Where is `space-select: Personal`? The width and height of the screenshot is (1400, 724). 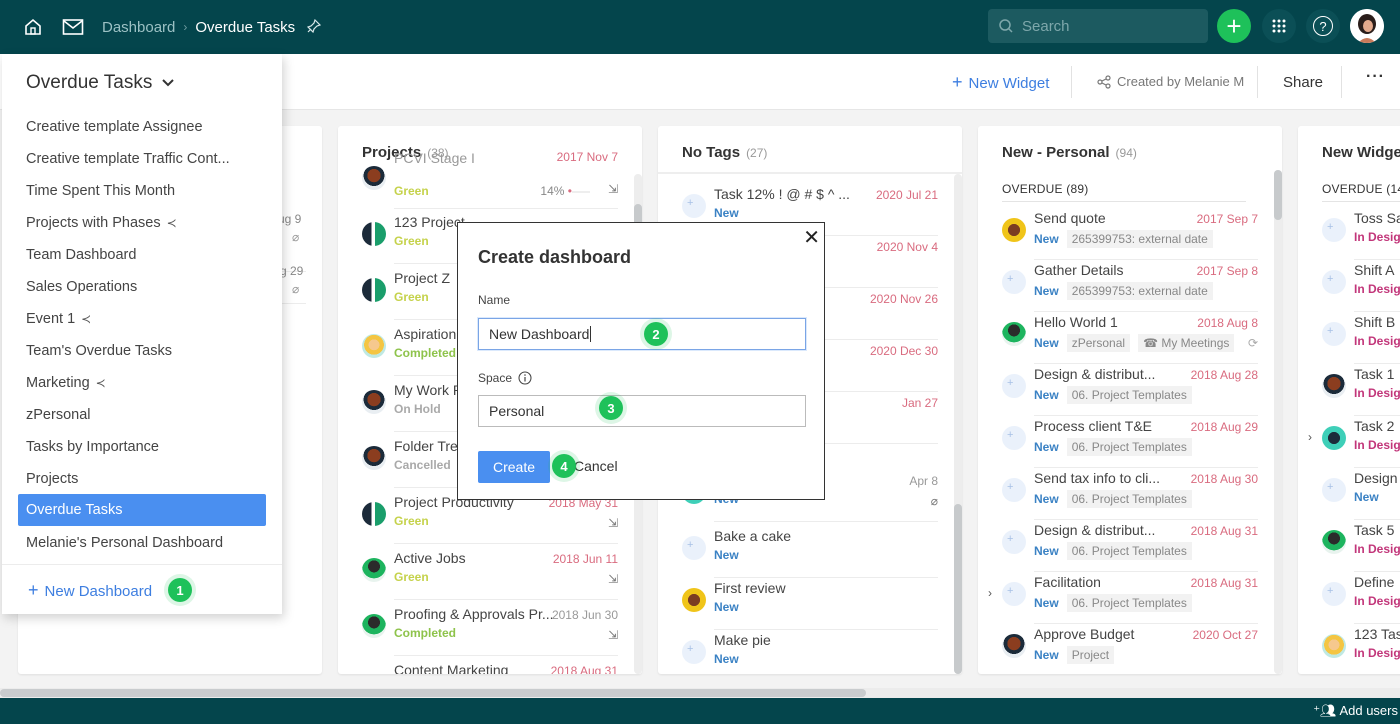 space-select: Personal is located at coordinates (642, 411).